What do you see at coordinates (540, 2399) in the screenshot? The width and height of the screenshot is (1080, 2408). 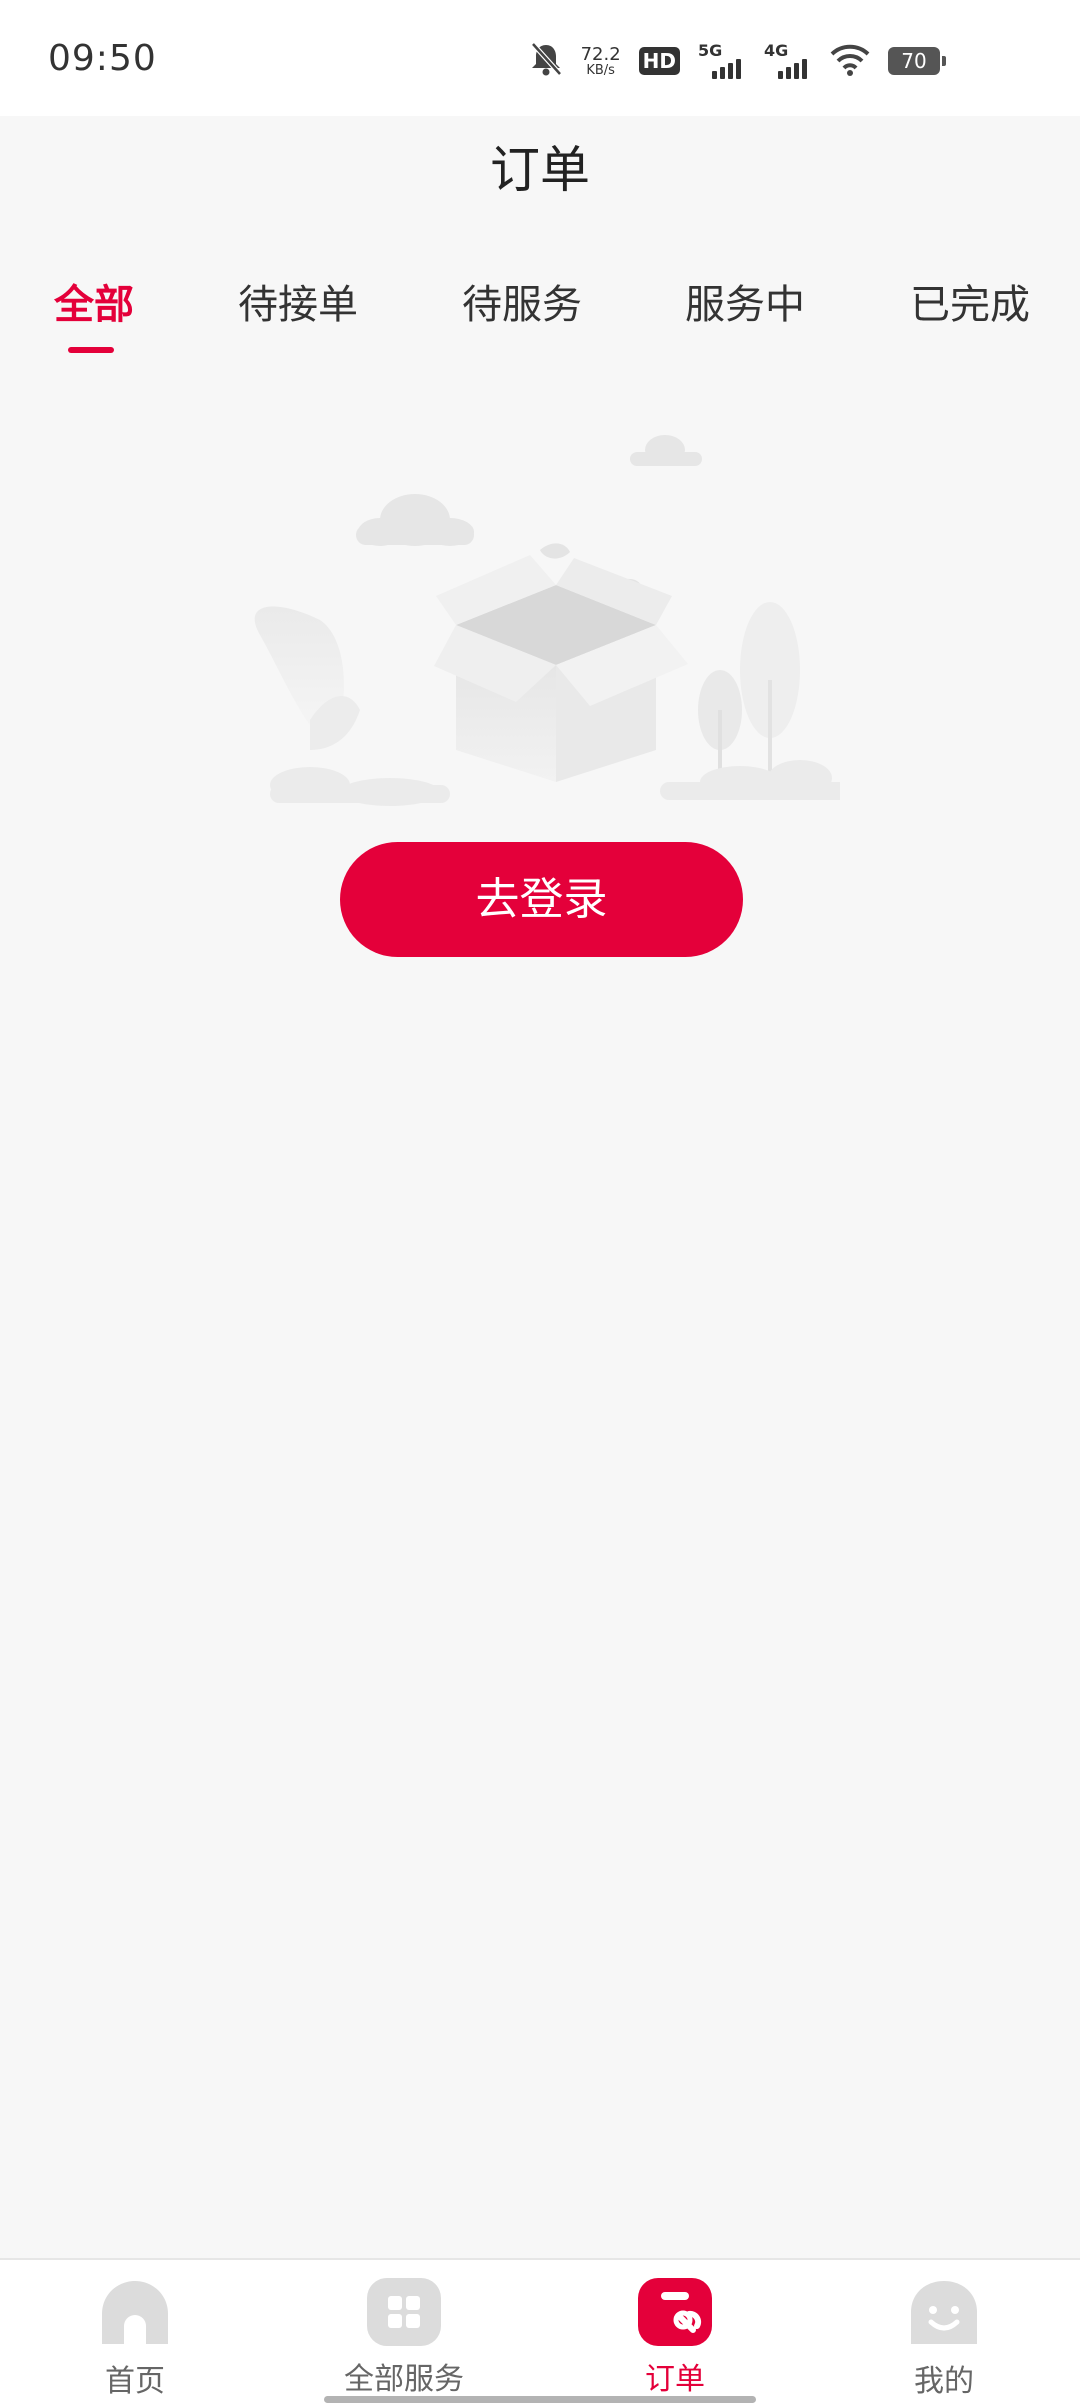 I see `home-indicator` at bounding box center [540, 2399].